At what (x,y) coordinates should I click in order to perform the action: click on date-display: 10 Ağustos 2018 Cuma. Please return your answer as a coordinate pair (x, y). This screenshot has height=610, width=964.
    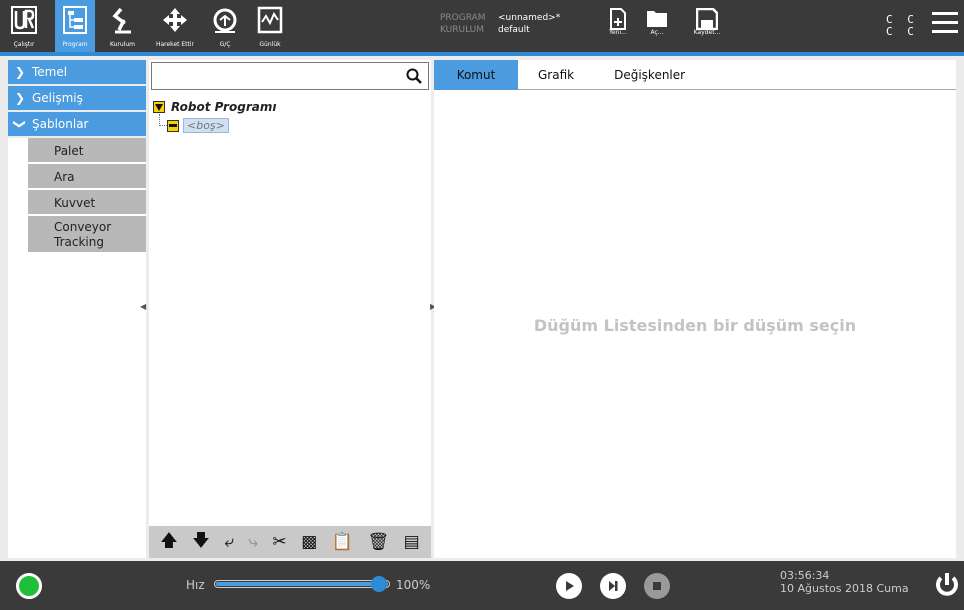
    Looking at the image, I should click on (844, 588).